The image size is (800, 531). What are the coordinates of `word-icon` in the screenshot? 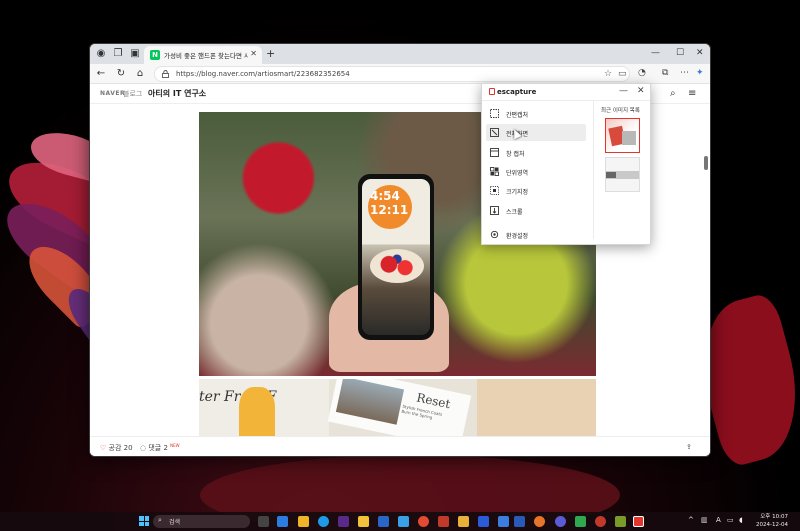 It's located at (519, 521).